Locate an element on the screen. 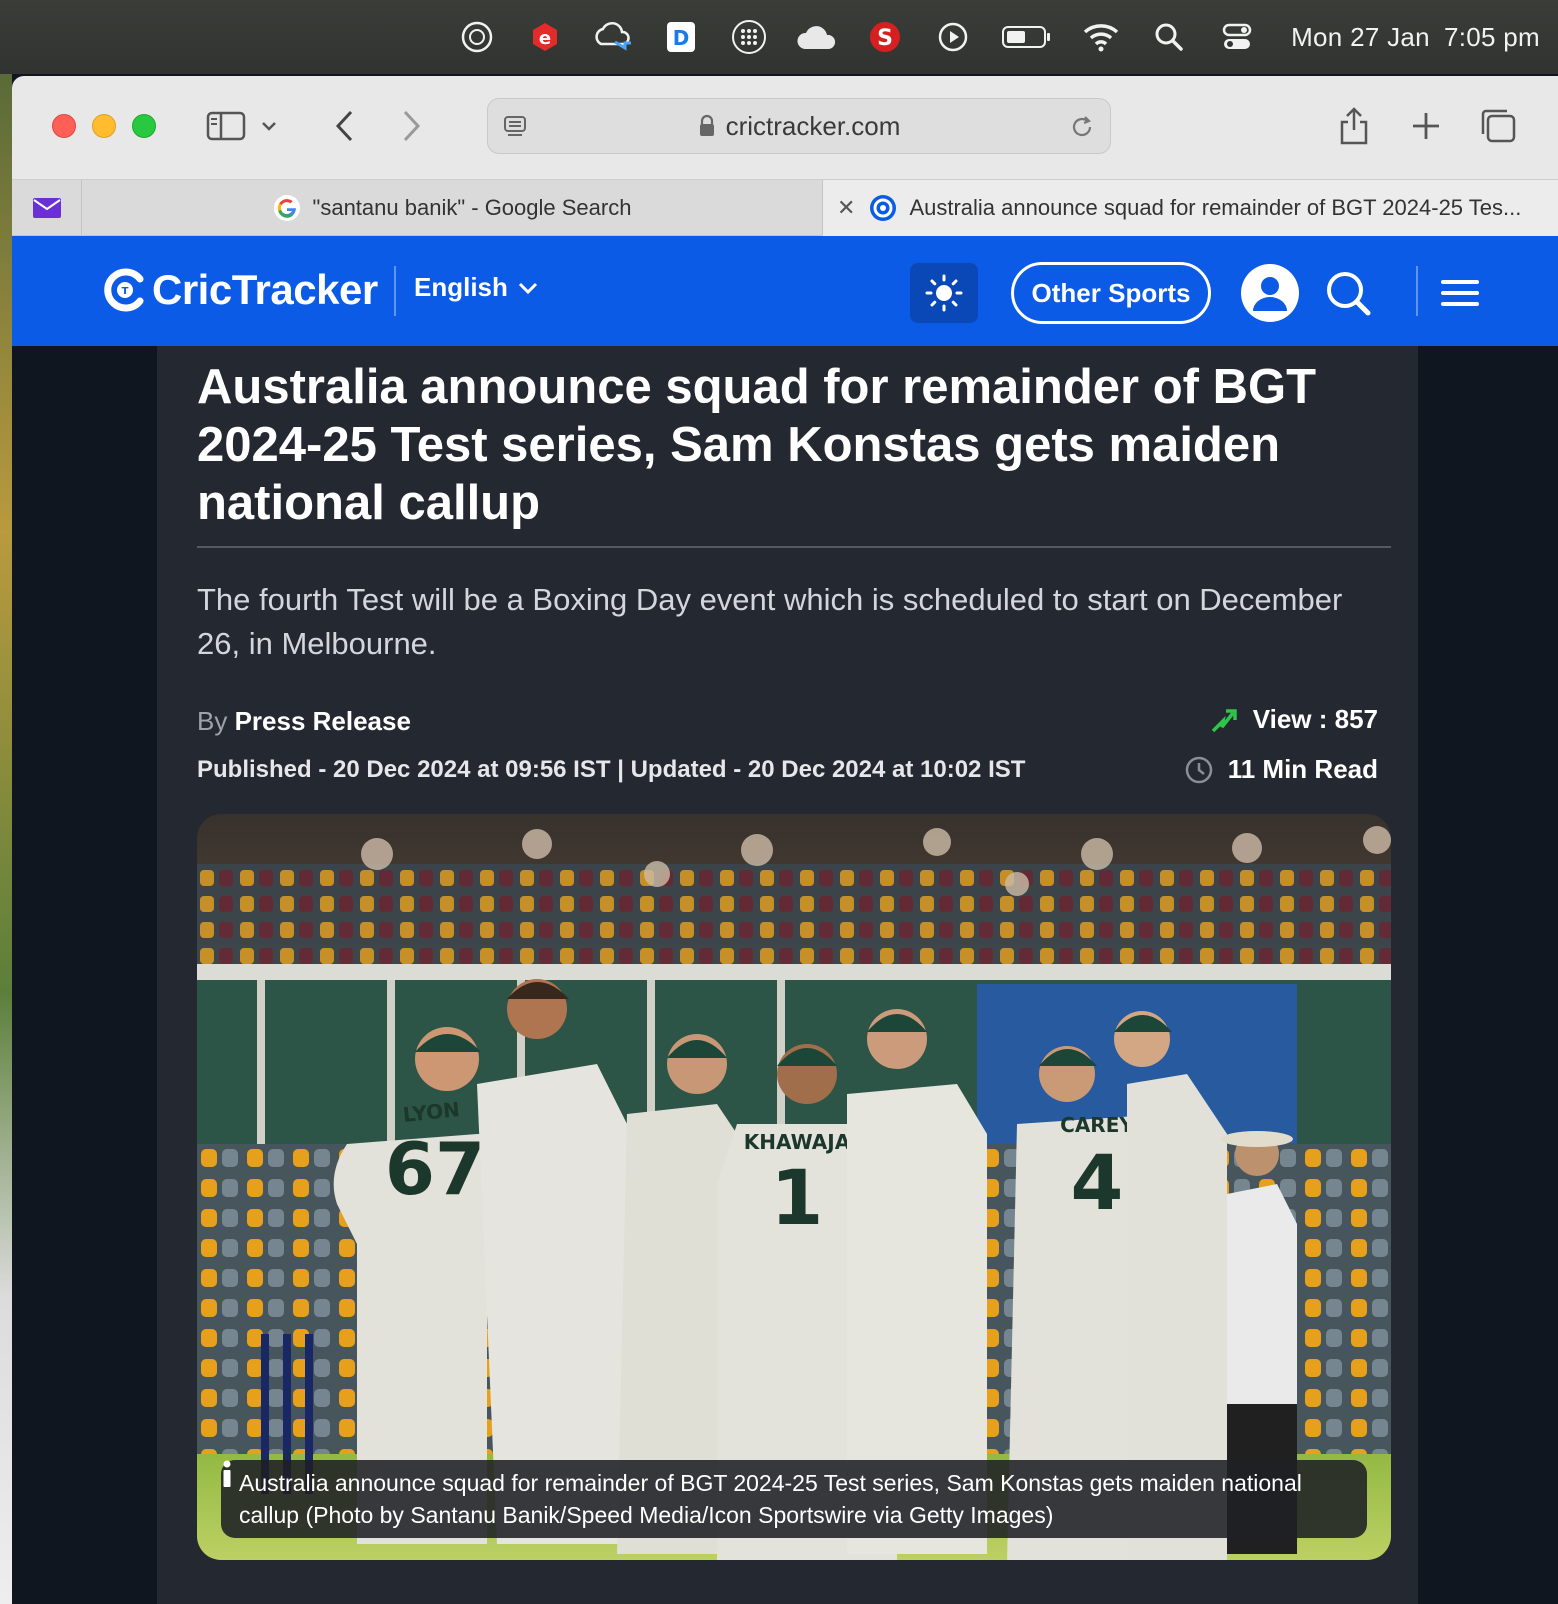 The height and width of the screenshot is (1604, 1558). page-menu-icon is located at coordinates (516, 127).